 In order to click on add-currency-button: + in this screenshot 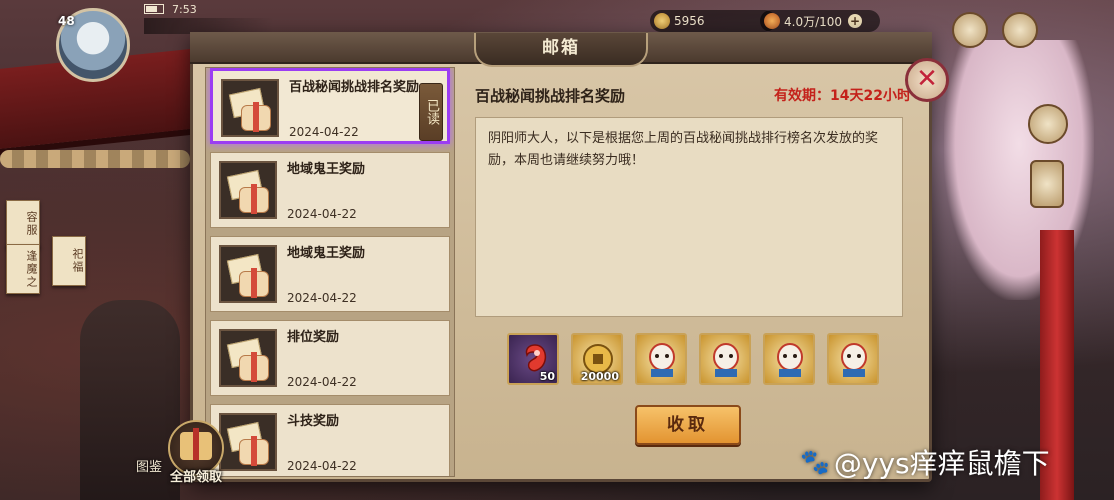, I will do `click(855, 21)`.